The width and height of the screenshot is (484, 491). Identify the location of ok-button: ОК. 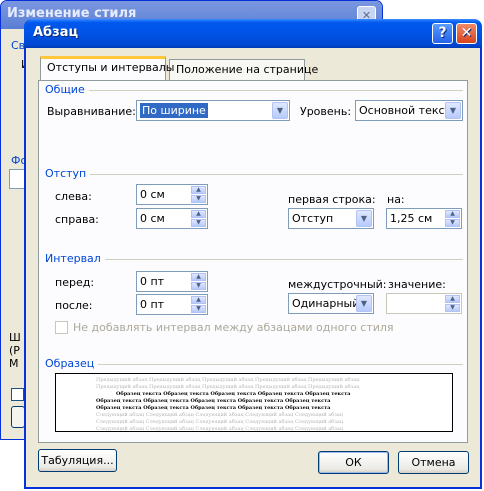
(353, 462).